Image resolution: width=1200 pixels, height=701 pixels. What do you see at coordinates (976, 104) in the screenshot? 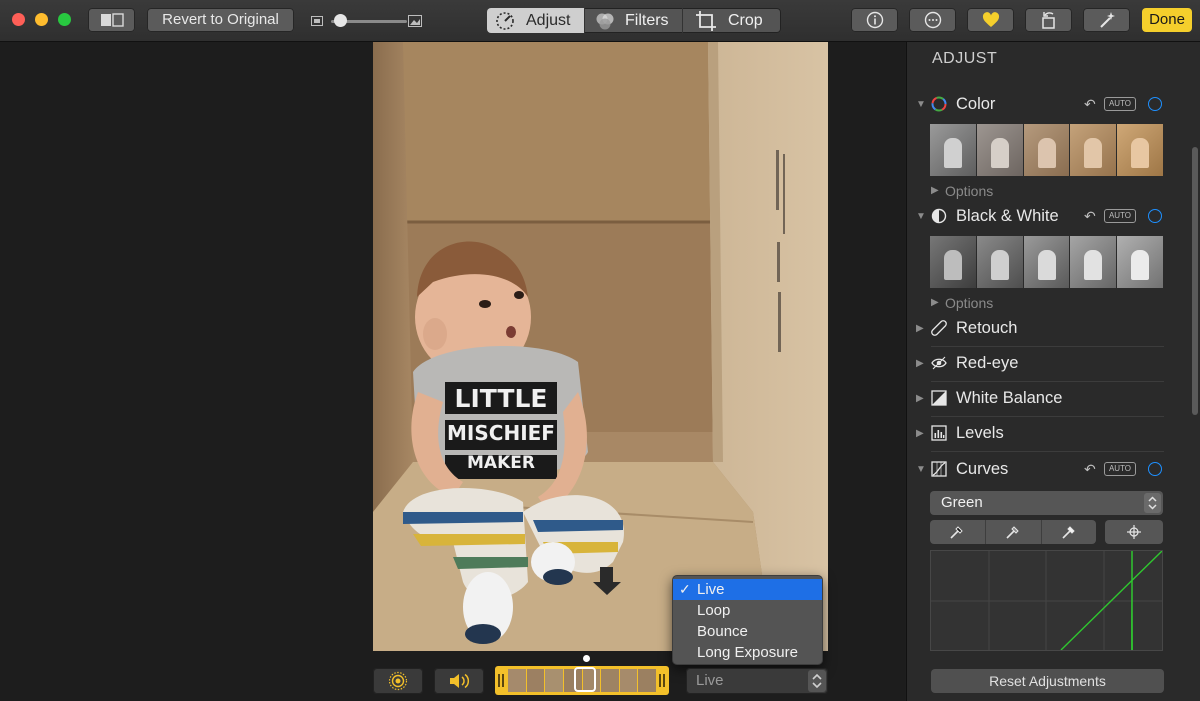
I see `section-color-label: Color` at bounding box center [976, 104].